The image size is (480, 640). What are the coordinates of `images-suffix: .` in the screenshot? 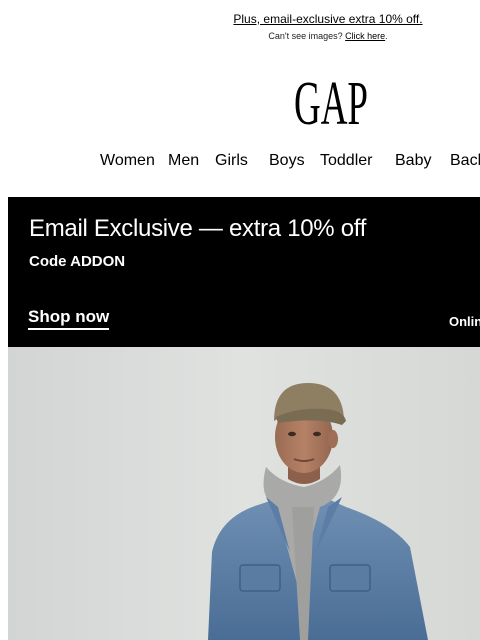 It's located at (386, 36).